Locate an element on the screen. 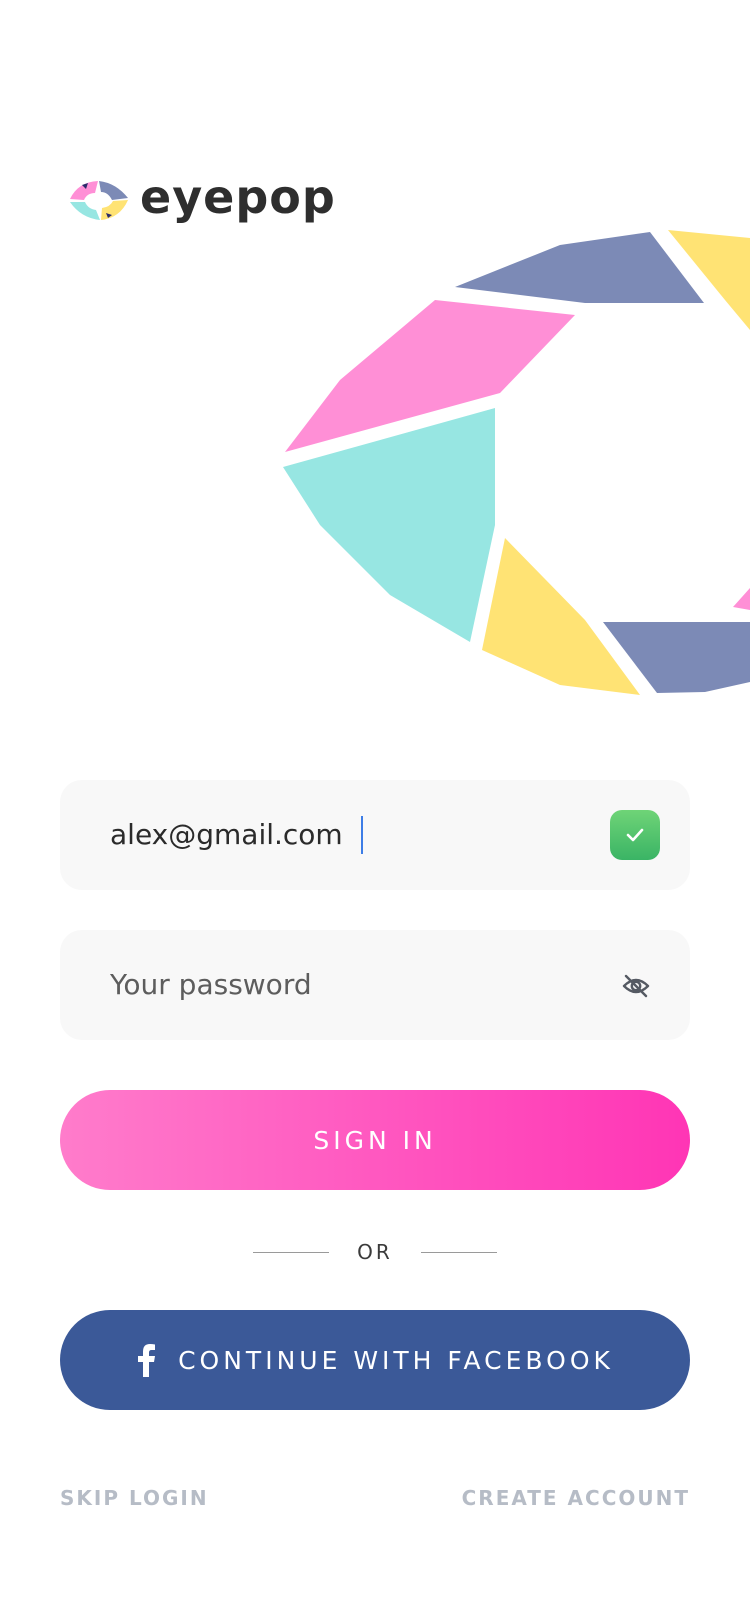 This screenshot has height=1624, width=750. app-logo: eyepop is located at coordinates (202, 198).